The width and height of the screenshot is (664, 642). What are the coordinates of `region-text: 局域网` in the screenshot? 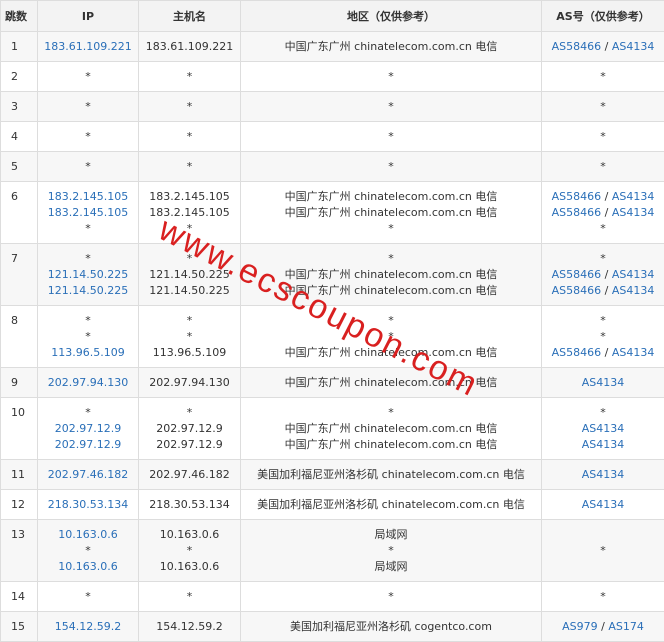 It's located at (391, 535).